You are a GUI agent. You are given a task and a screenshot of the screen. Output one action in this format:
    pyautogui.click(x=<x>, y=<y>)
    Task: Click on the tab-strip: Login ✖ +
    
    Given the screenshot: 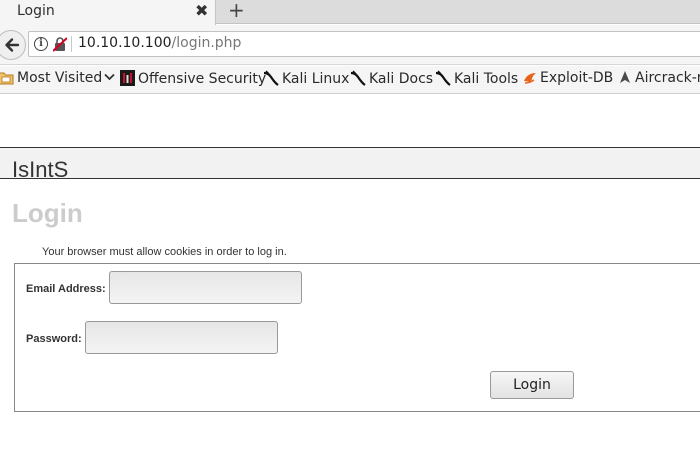 What is the action you would take?
    pyautogui.click(x=350, y=12)
    